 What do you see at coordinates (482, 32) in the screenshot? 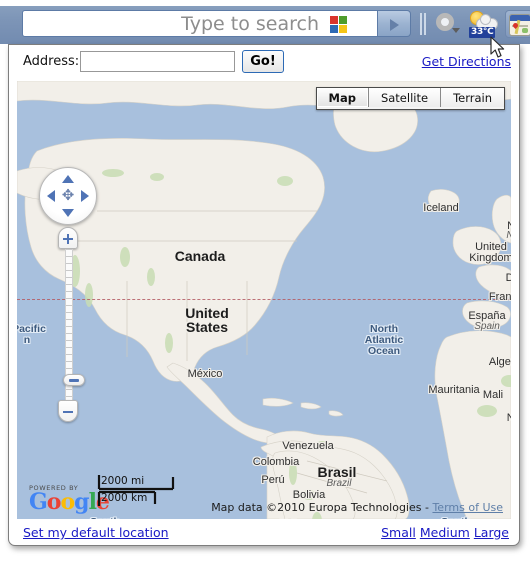
I see `weather-temperature-badge: 33°C` at bounding box center [482, 32].